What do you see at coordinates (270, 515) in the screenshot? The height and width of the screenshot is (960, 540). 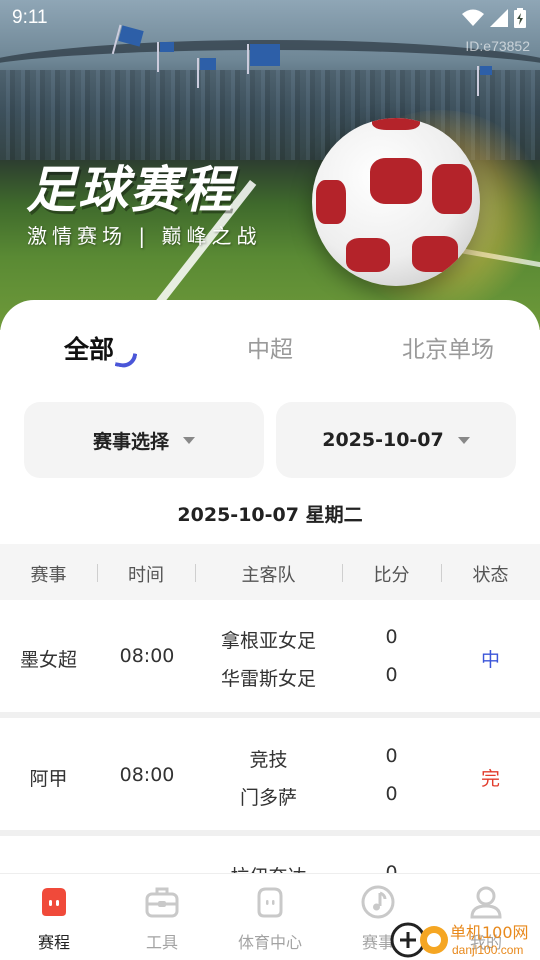 I see `date-heading: 2025-10-07 星期二` at bounding box center [270, 515].